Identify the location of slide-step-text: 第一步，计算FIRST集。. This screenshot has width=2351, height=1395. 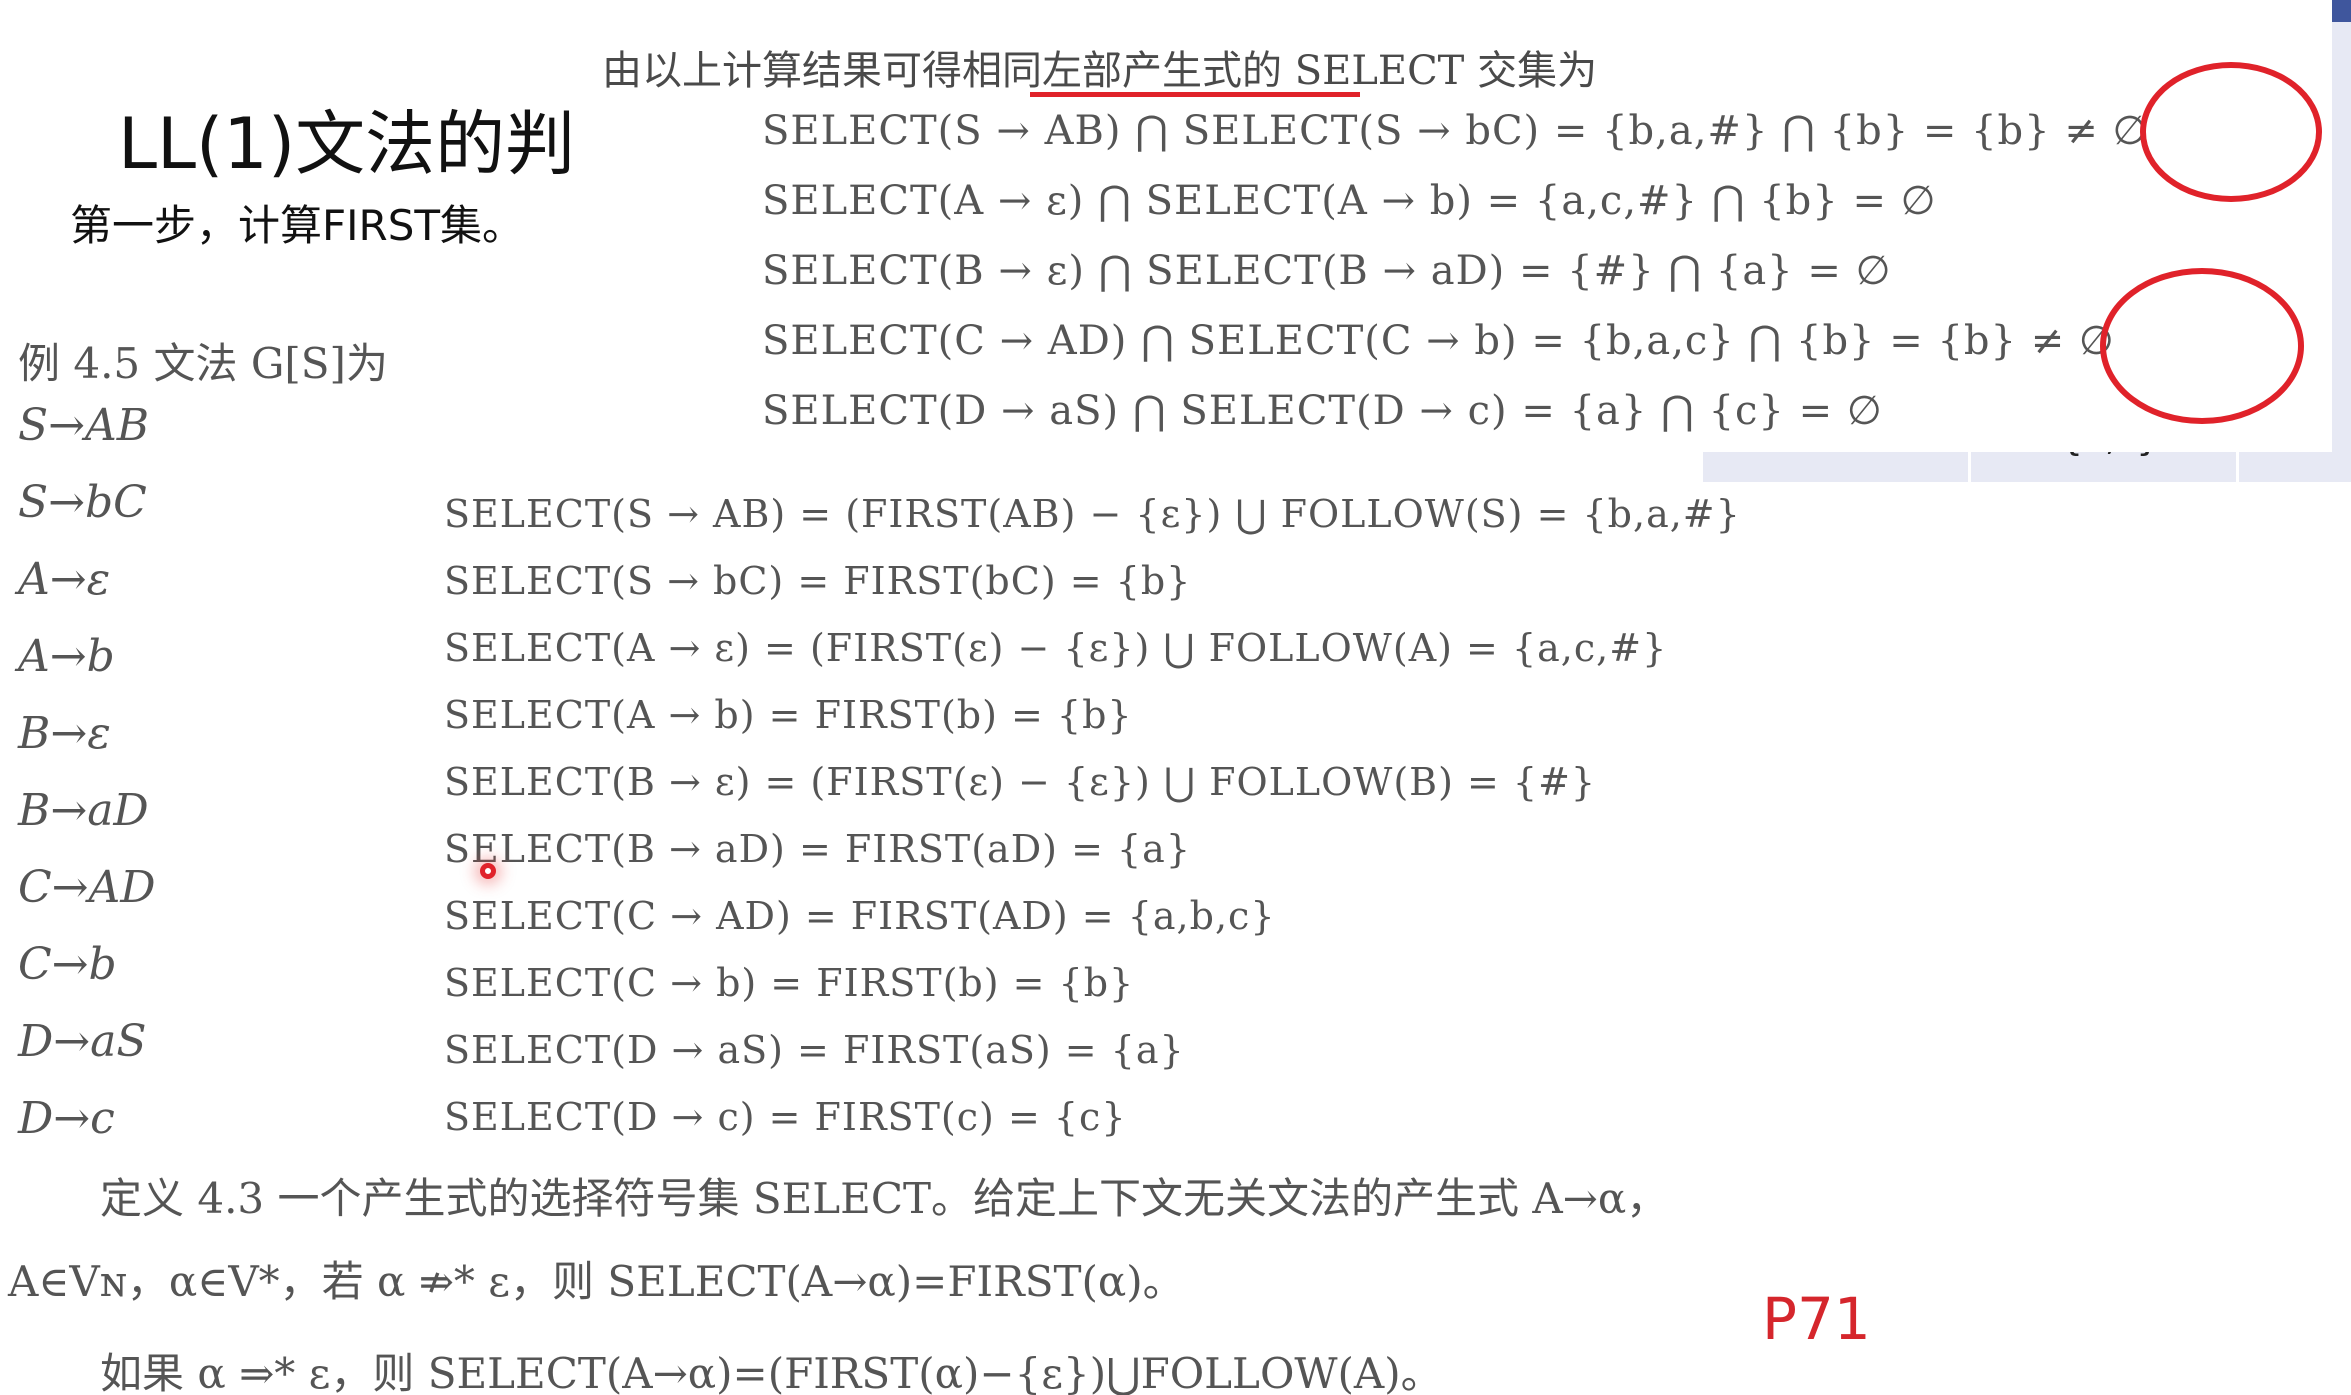
(297, 225).